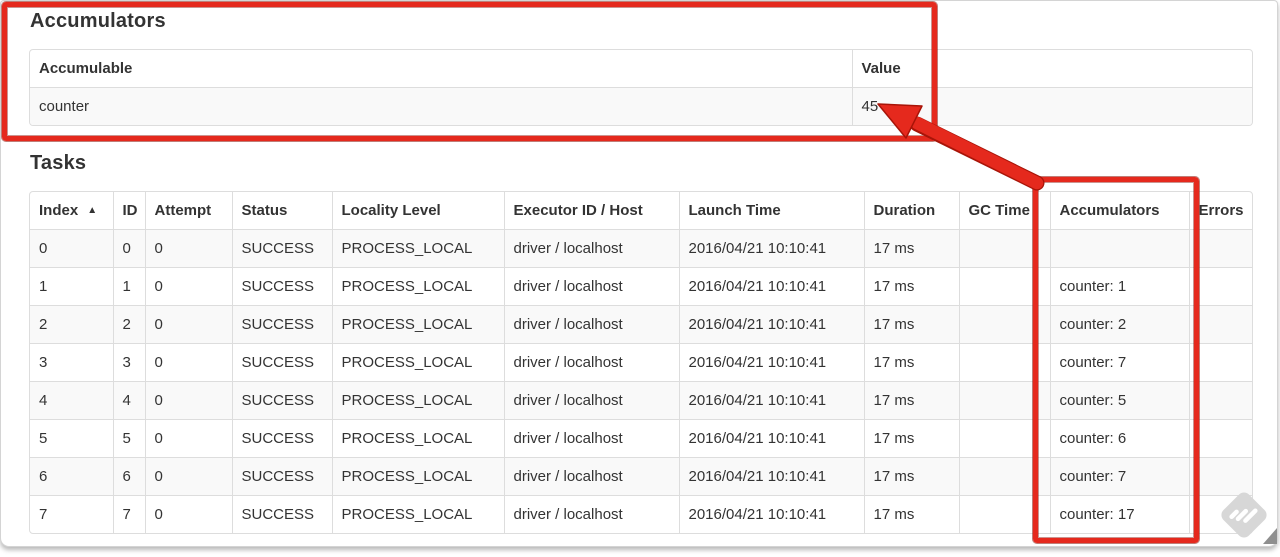 Image resolution: width=1280 pixels, height=557 pixels. What do you see at coordinates (128, 324) in the screenshot?
I see `cell-id: 2` at bounding box center [128, 324].